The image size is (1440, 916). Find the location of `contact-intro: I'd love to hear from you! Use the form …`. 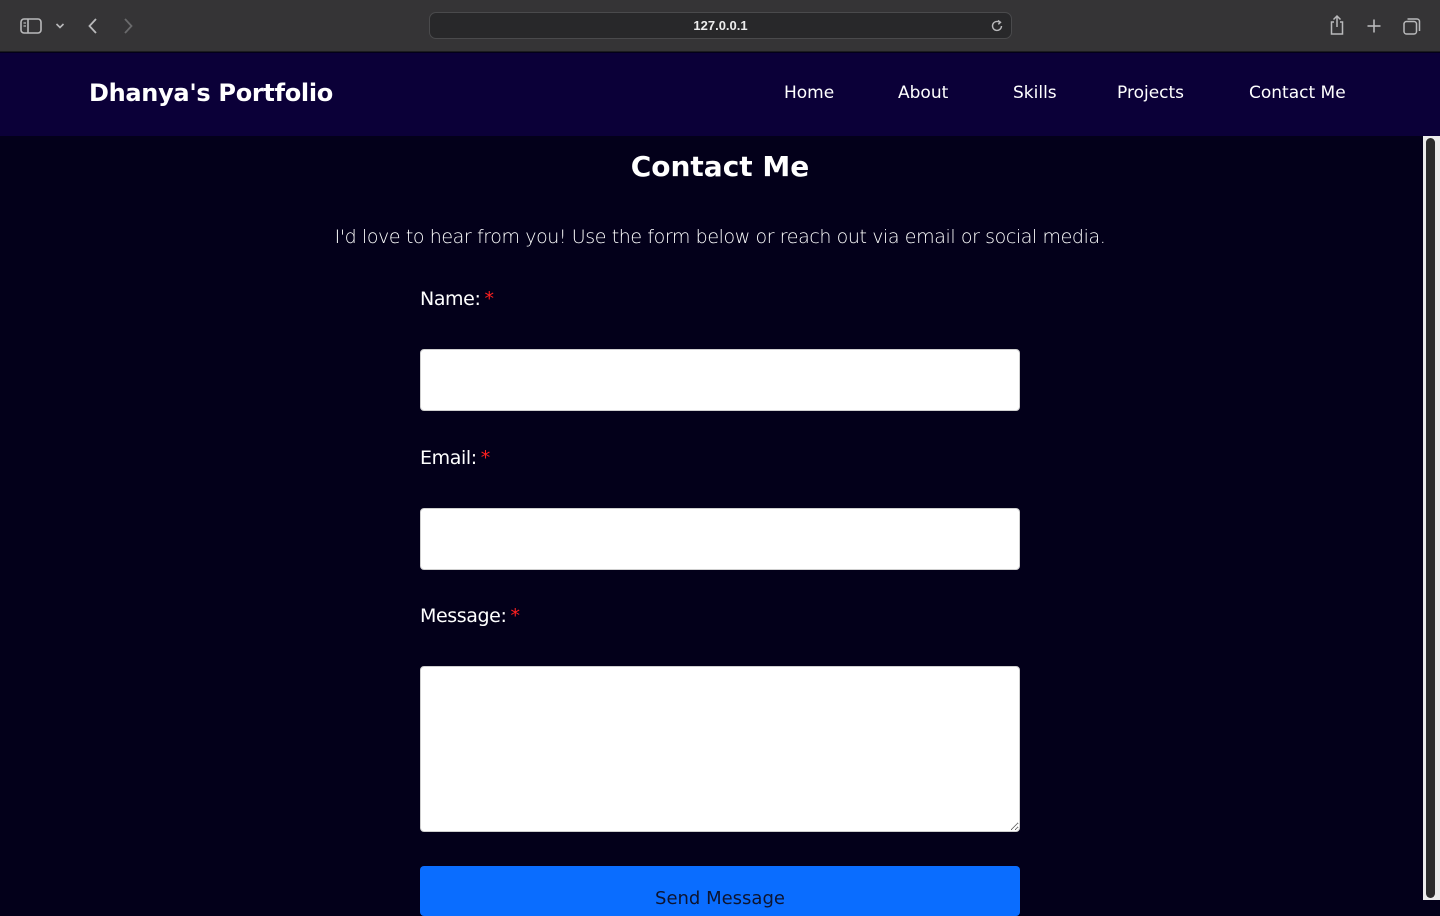

contact-intro: I'd love to hear from you! Use the form … is located at coordinates (720, 237).